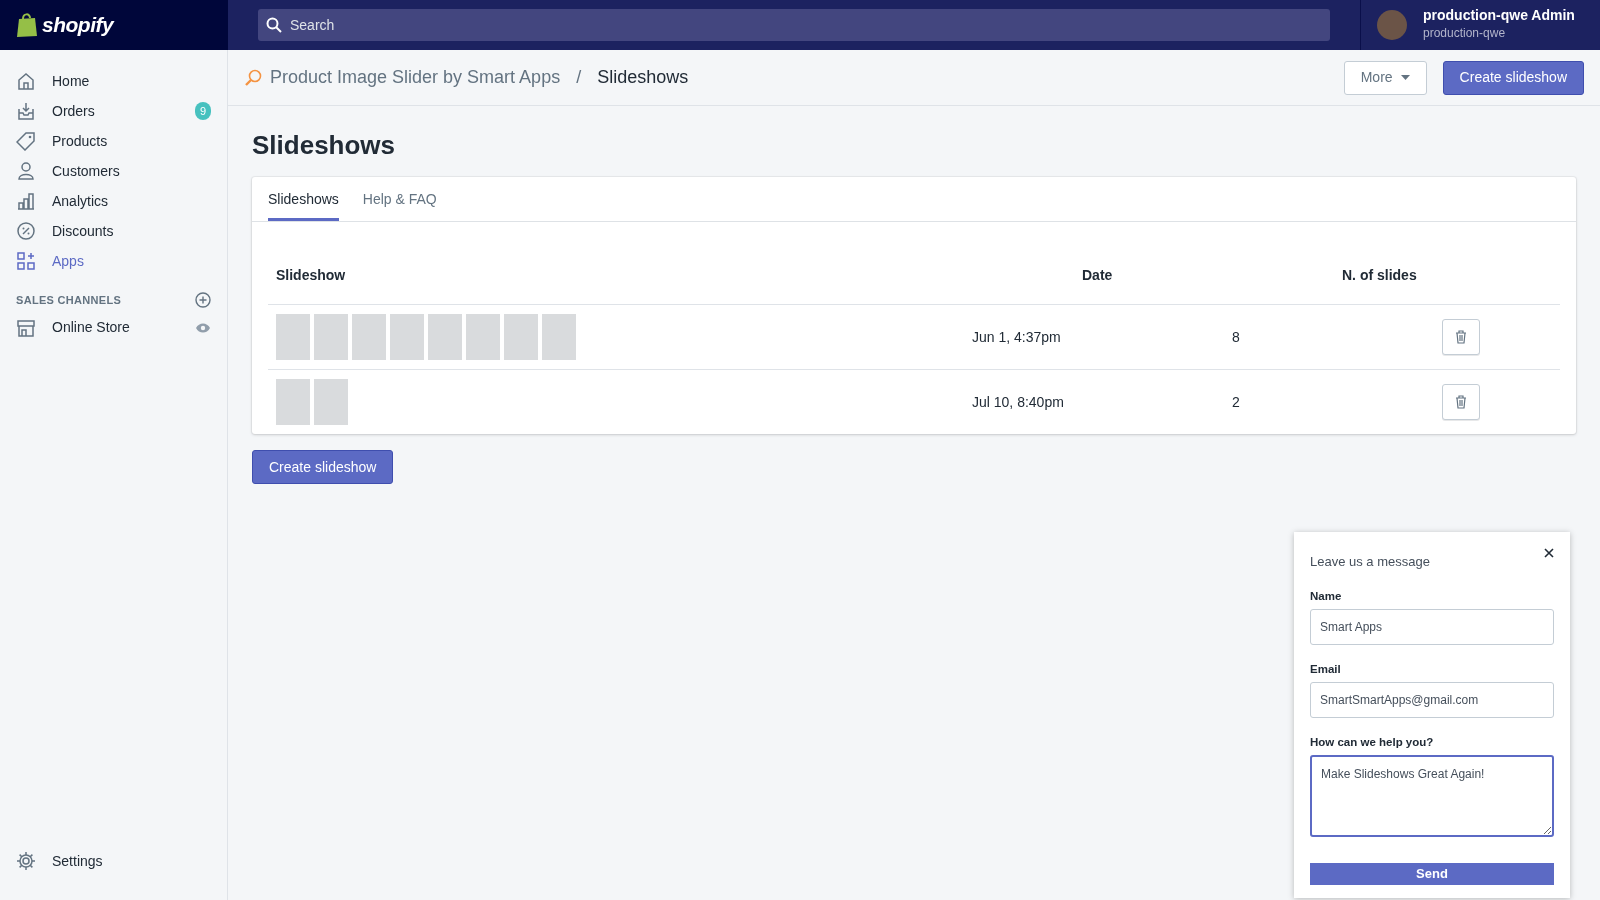 Image resolution: width=1600 pixels, height=900 pixels. Describe the element at coordinates (1018, 402) in the screenshot. I see `table-cell-text: Jul 10, 8:40pm` at that location.